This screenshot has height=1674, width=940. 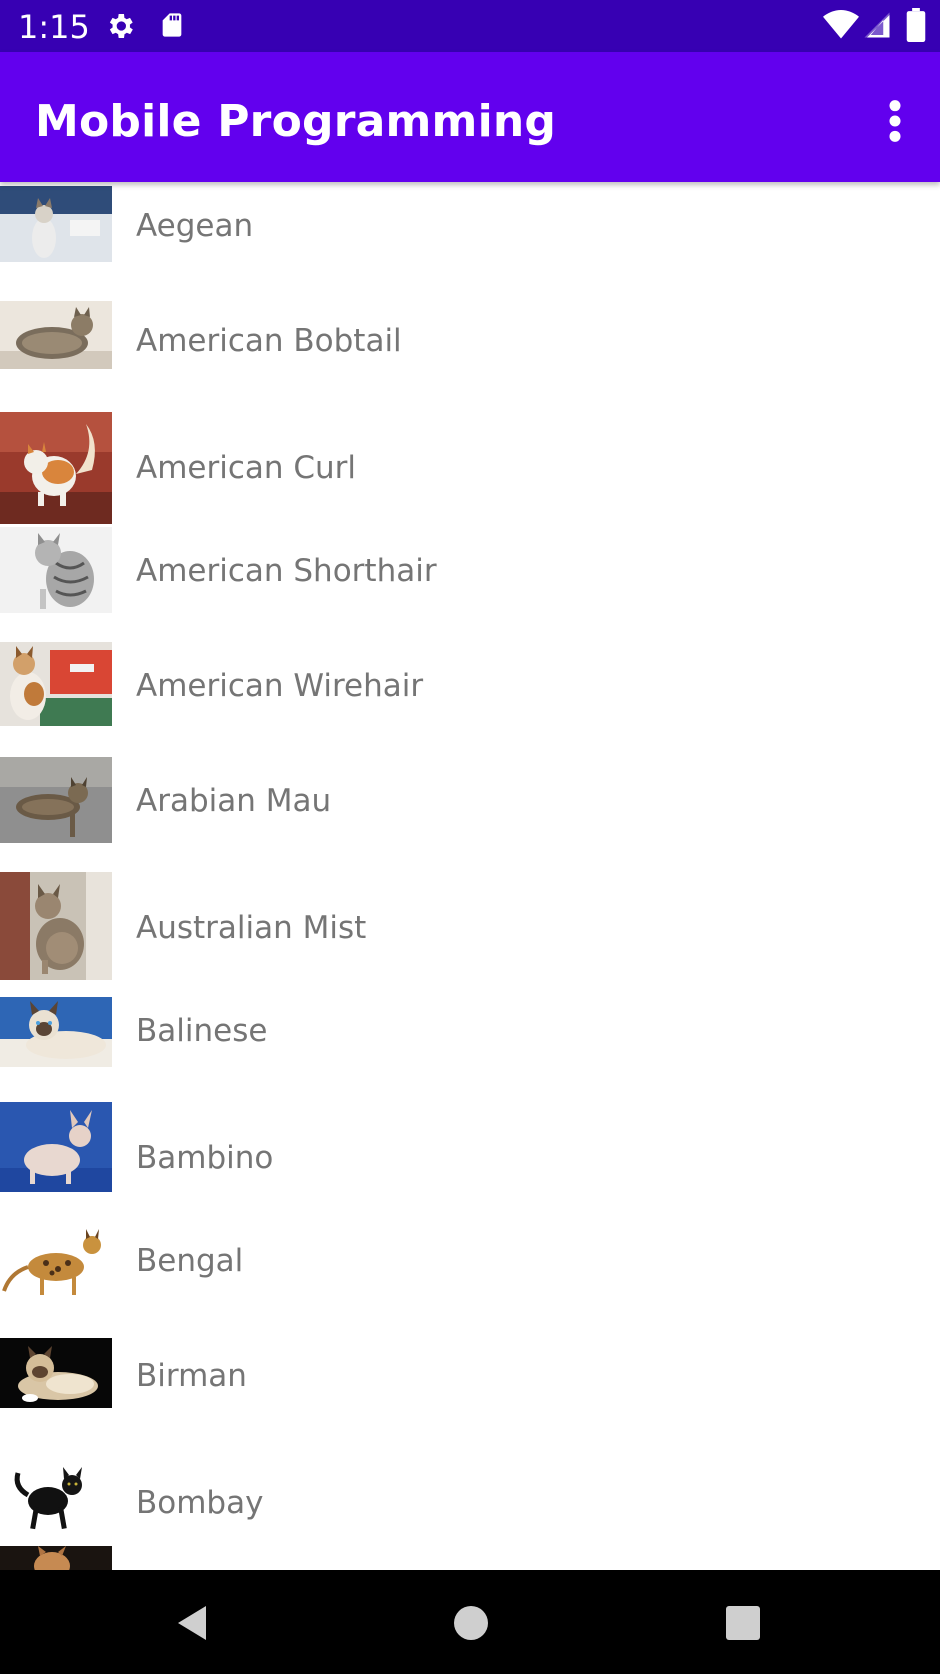 I want to click on sd-card-icon, so click(x=172, y=25).